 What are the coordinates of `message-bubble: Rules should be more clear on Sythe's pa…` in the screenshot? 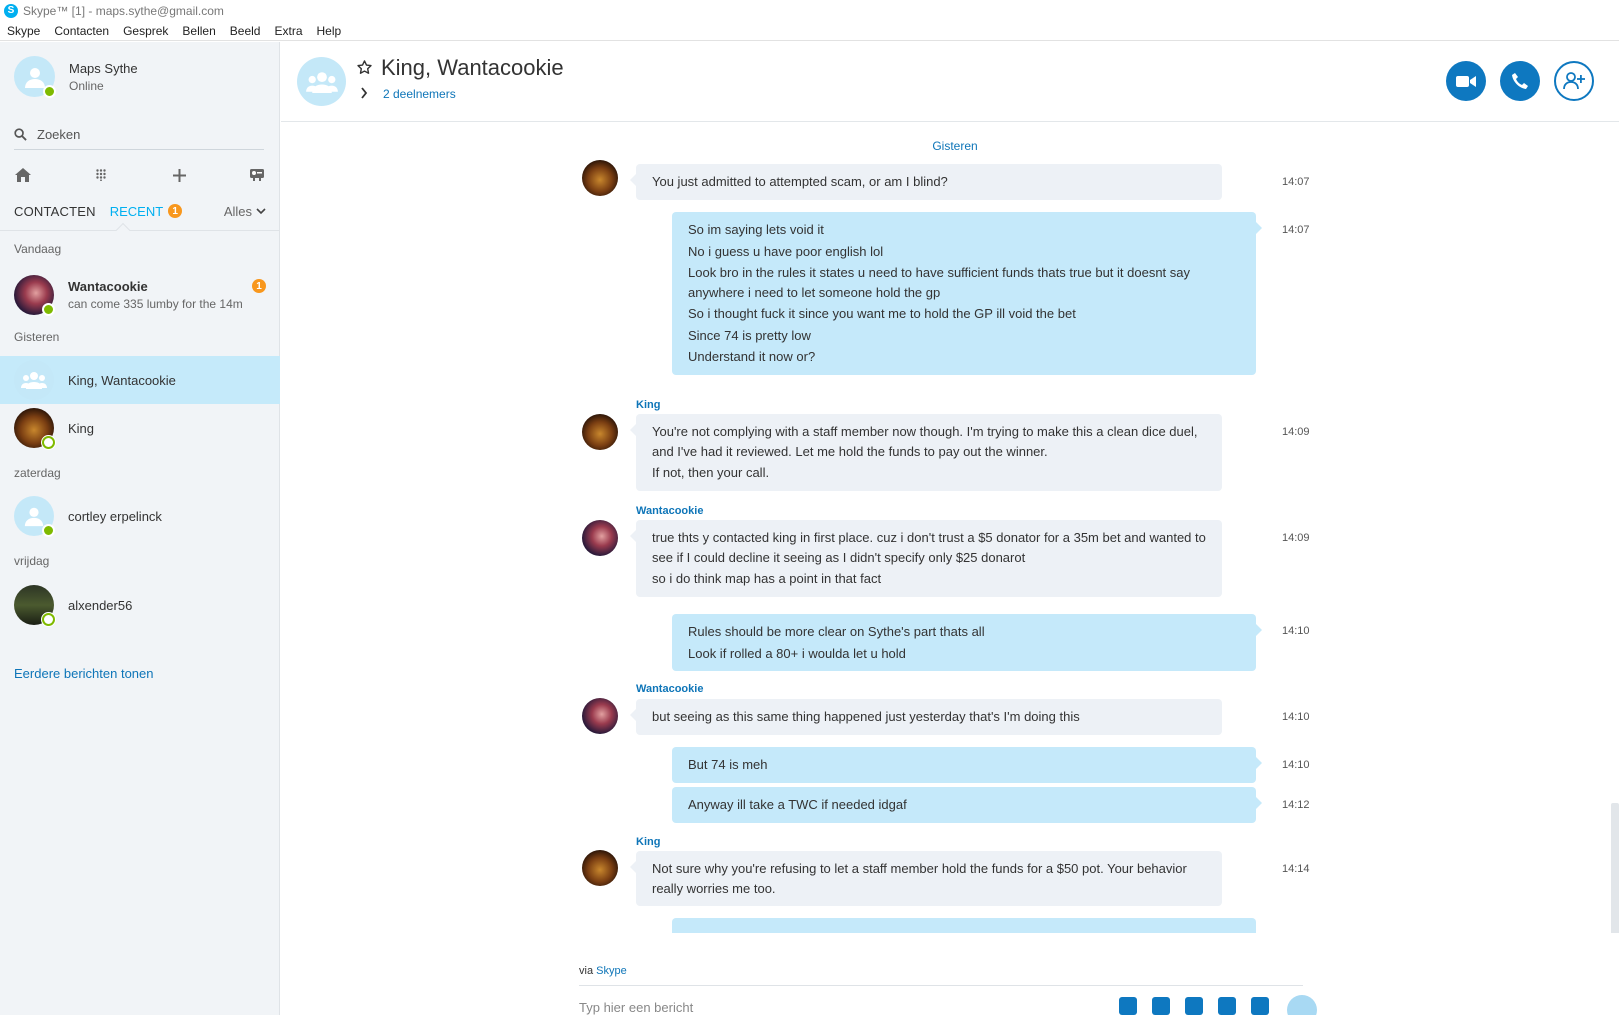 It's located at (967, 642).